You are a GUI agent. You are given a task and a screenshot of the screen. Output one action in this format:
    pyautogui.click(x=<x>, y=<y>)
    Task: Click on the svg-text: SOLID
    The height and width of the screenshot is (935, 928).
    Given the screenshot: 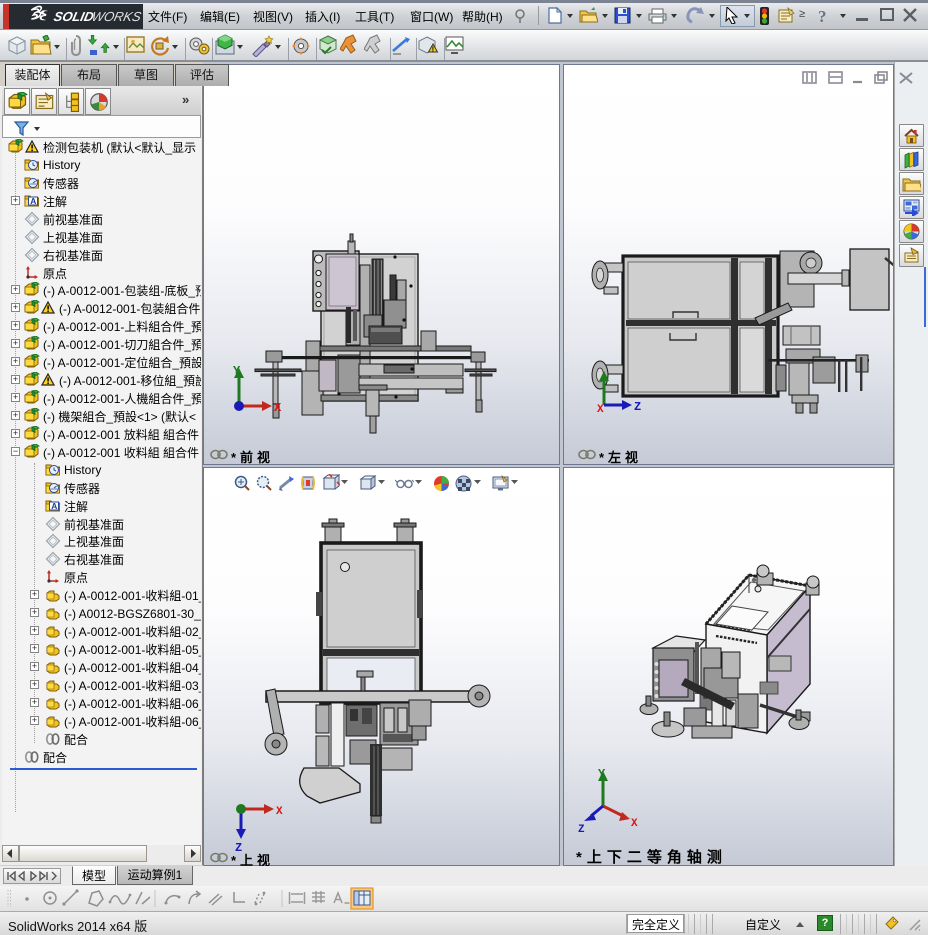 What is the action you would take?
    pyautogui.click(x=73, y=16)
    